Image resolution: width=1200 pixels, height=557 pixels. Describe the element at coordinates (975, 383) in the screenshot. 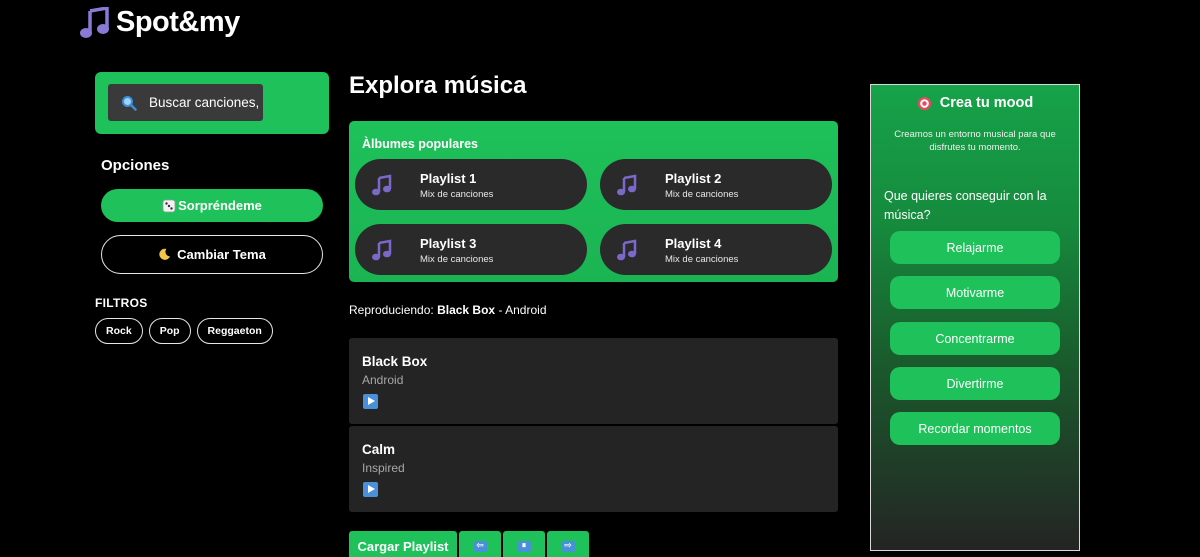

I see `mood-option-divertirme: Divertirme` at that location.